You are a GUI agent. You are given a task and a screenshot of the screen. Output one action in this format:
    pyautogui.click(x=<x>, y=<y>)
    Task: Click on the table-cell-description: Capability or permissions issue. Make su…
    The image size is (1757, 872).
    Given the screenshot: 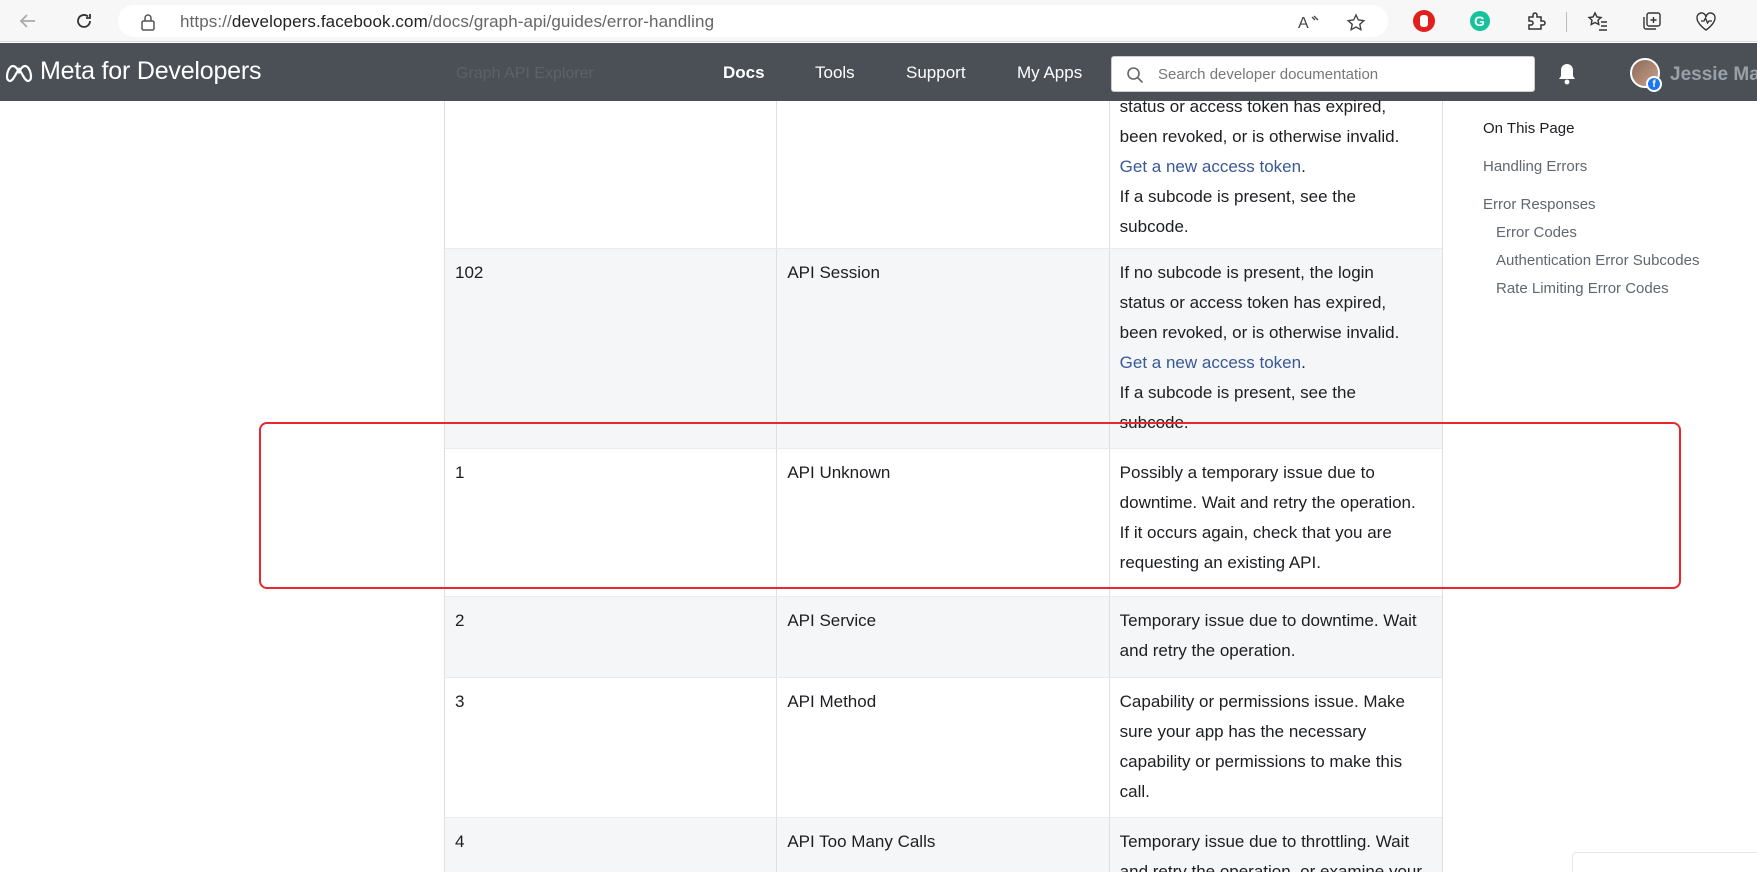 What is the action you would take?
    pyautogui.click(x=1276, y=747)
    